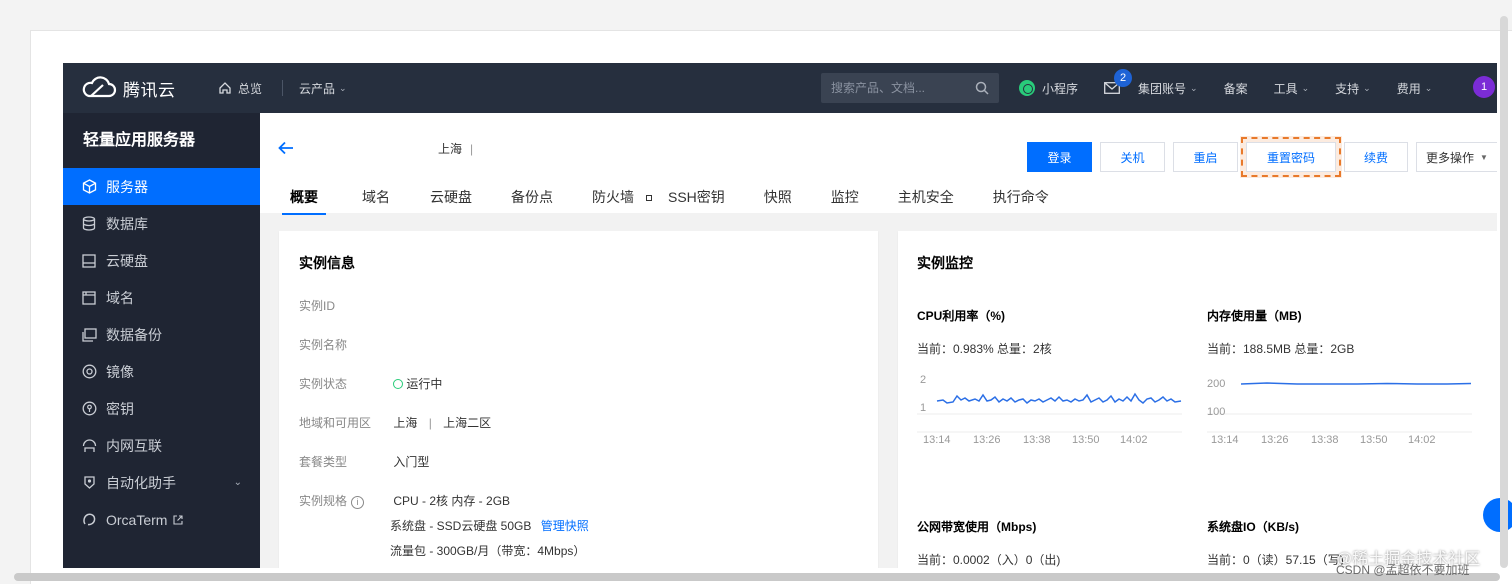 The height and width of the screenshot is (584, 1512). What do you see at coordinates (845, 198) in the screenshot?
I see `tab-monitor: 监控` at bounding box center [845, 198].